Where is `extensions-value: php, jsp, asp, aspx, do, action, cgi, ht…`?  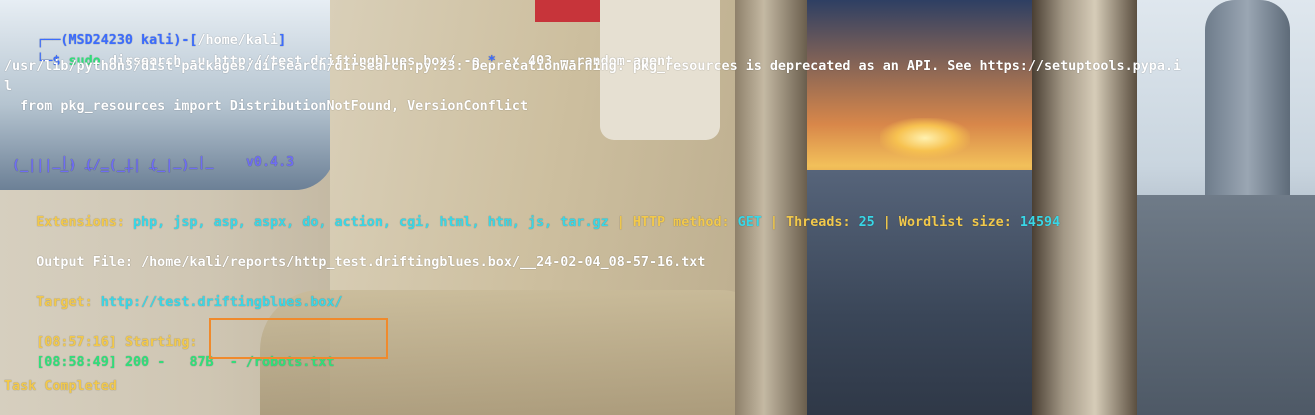
extensions-value: php, jsp, asp, aspx, do, action, cgi, ht… is located at coordinates (371, 222).